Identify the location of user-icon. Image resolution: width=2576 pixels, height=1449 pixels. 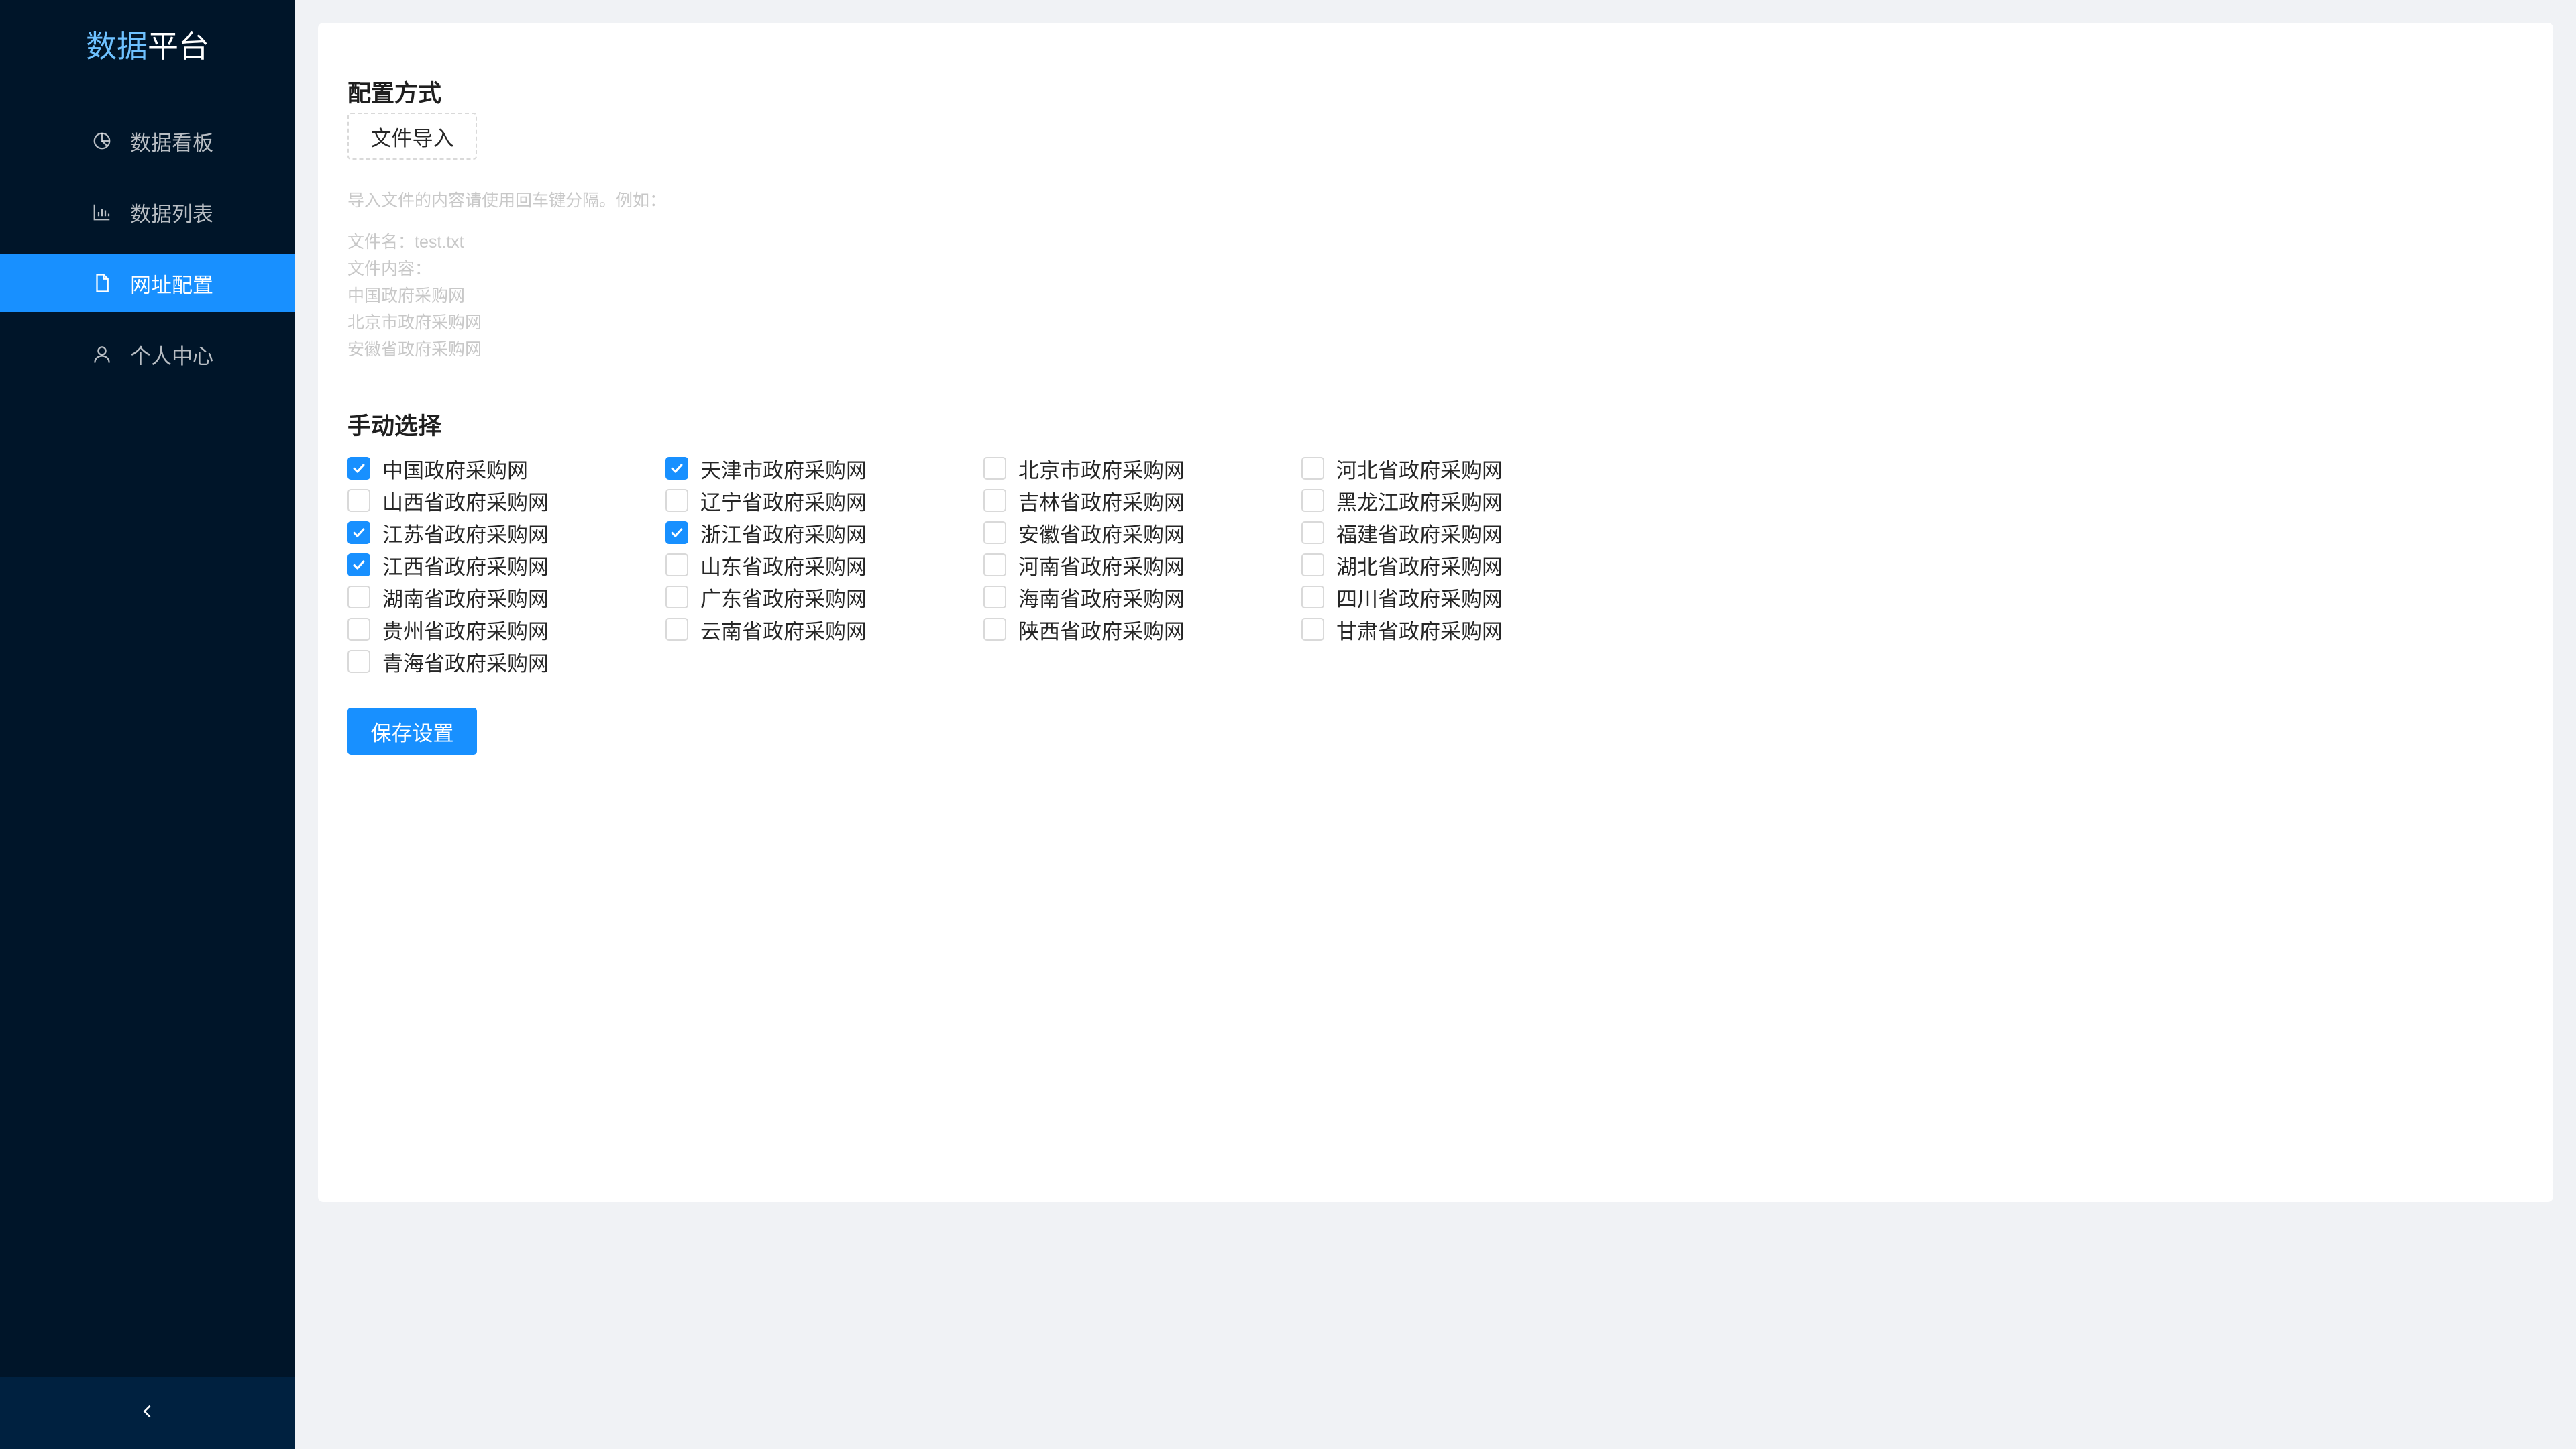
(102, 354).